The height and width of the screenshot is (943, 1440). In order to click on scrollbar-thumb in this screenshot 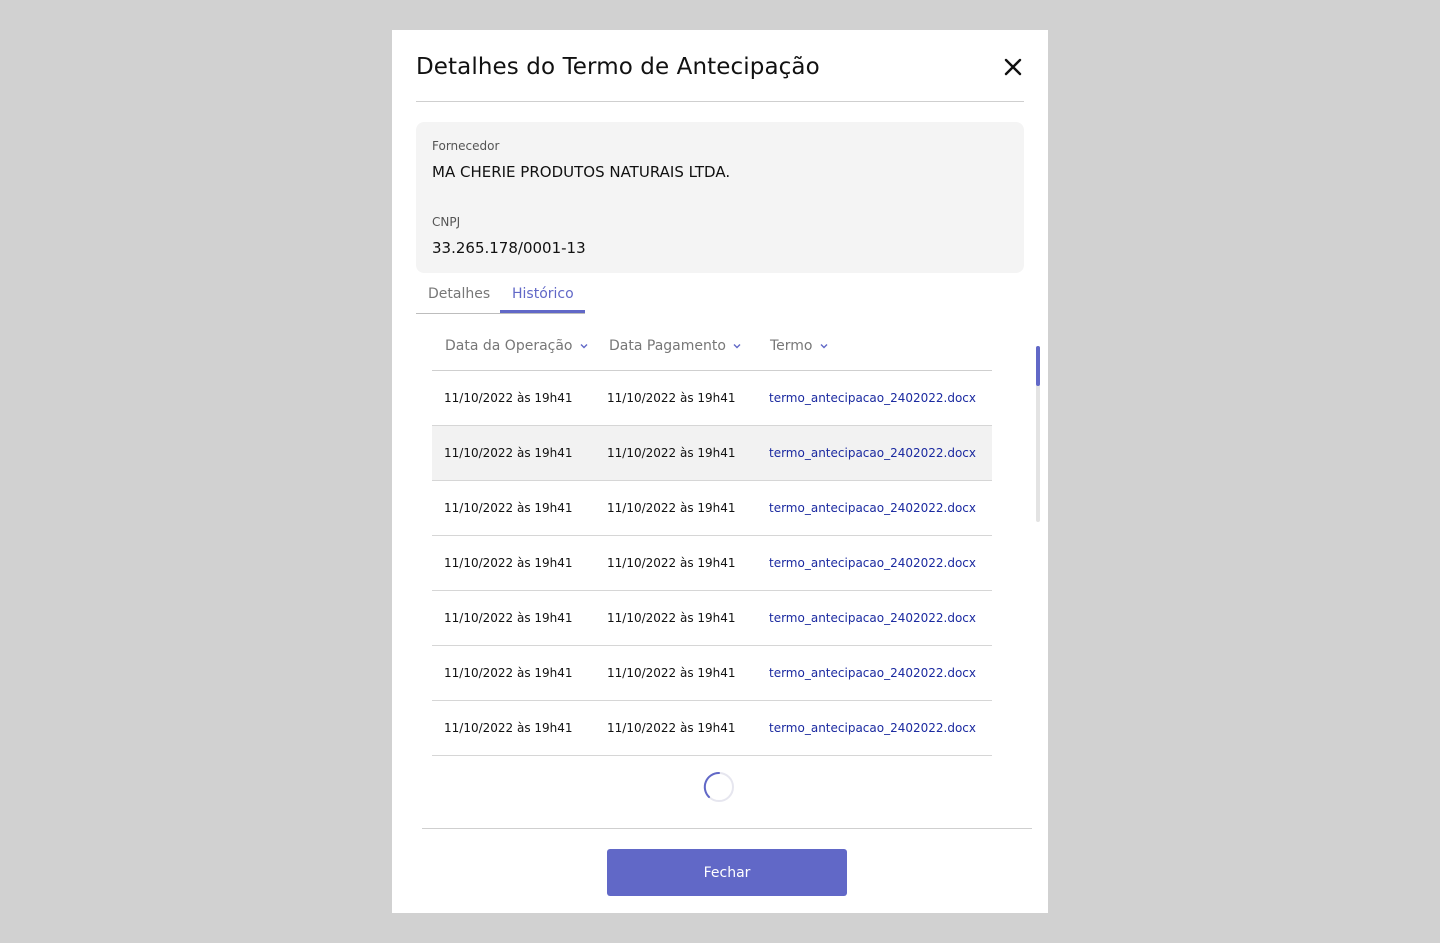, I will do `click(1038, 366)`.